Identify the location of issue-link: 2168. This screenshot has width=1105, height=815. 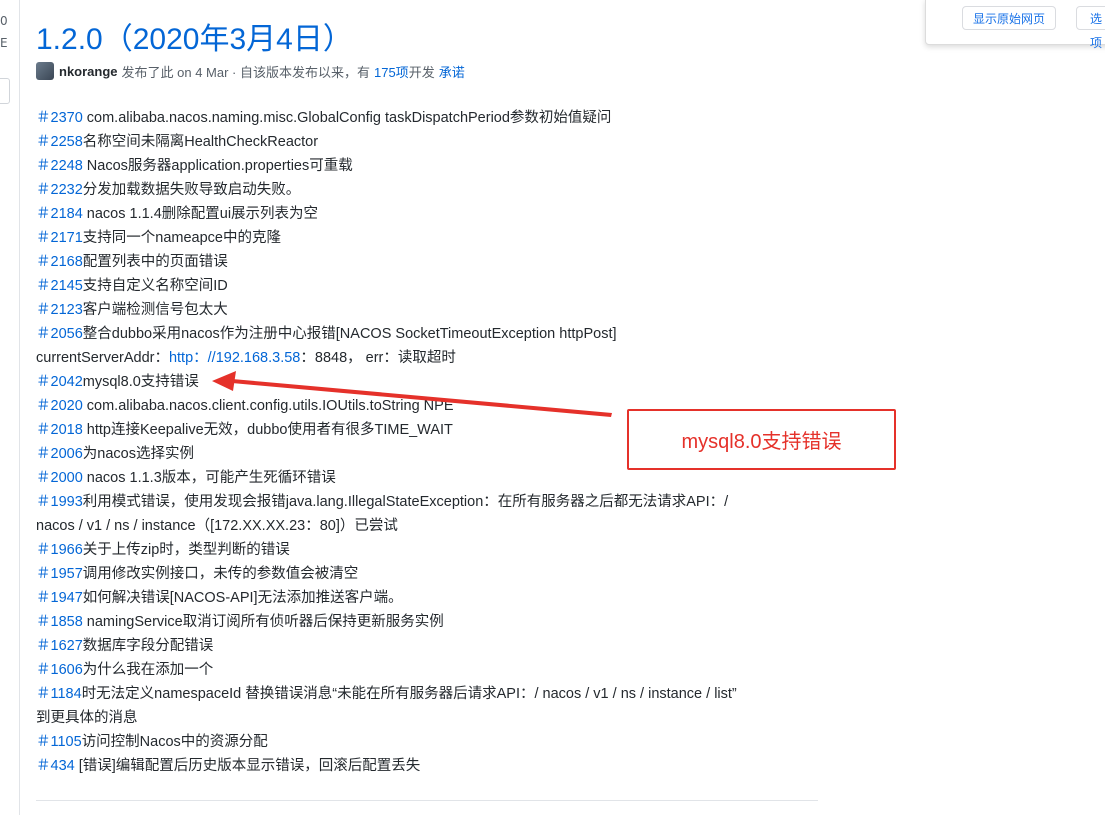
(67, 262).